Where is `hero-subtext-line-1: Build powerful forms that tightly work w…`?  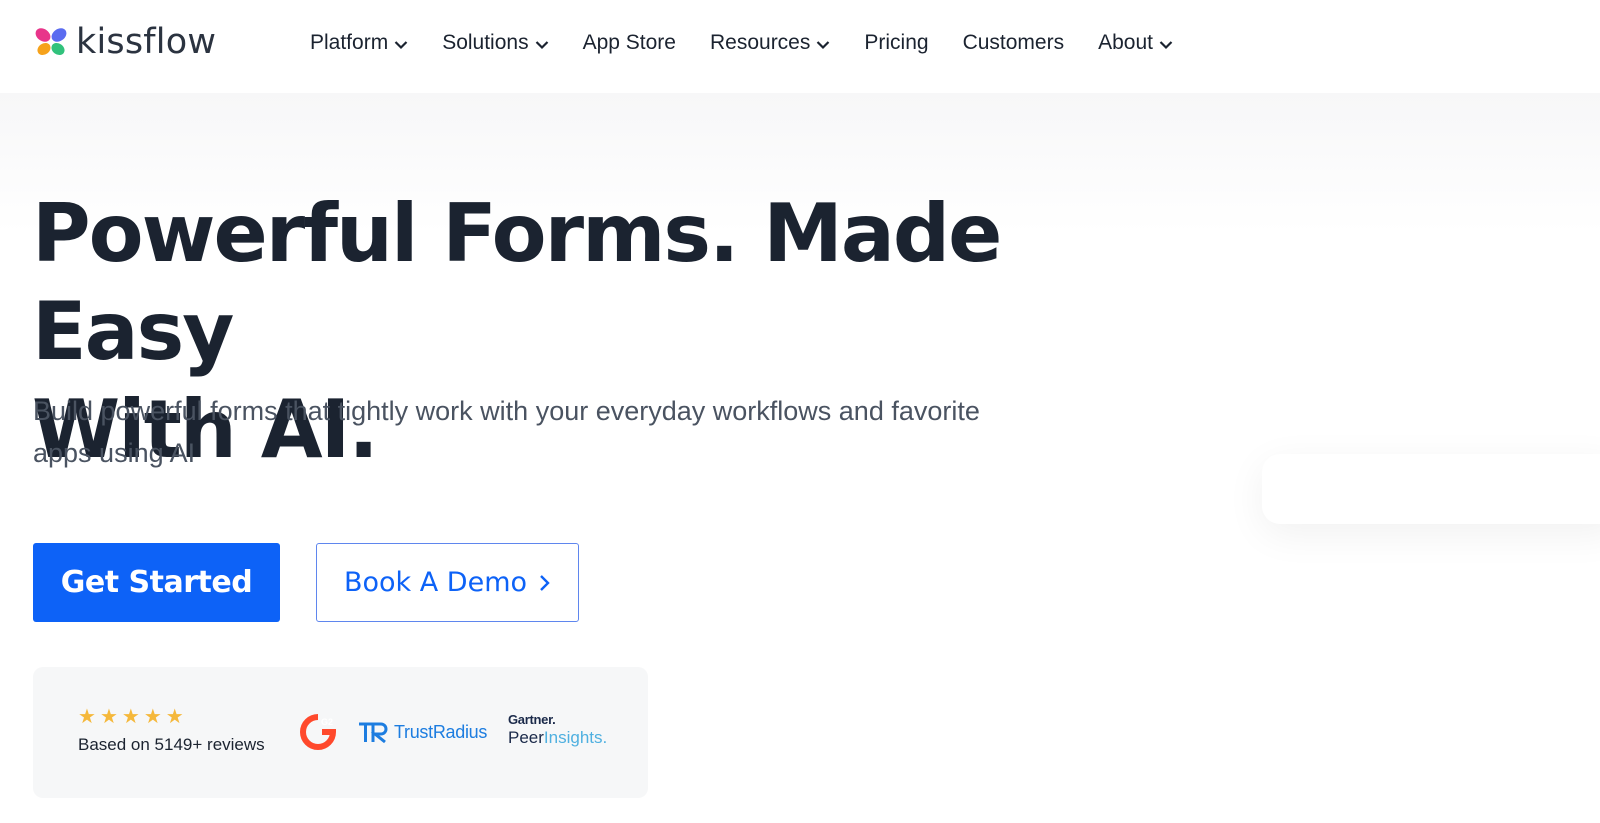 hero-subtext-line-1: Build powerful forms that tightly work w… is located at coordinates (506, 411).